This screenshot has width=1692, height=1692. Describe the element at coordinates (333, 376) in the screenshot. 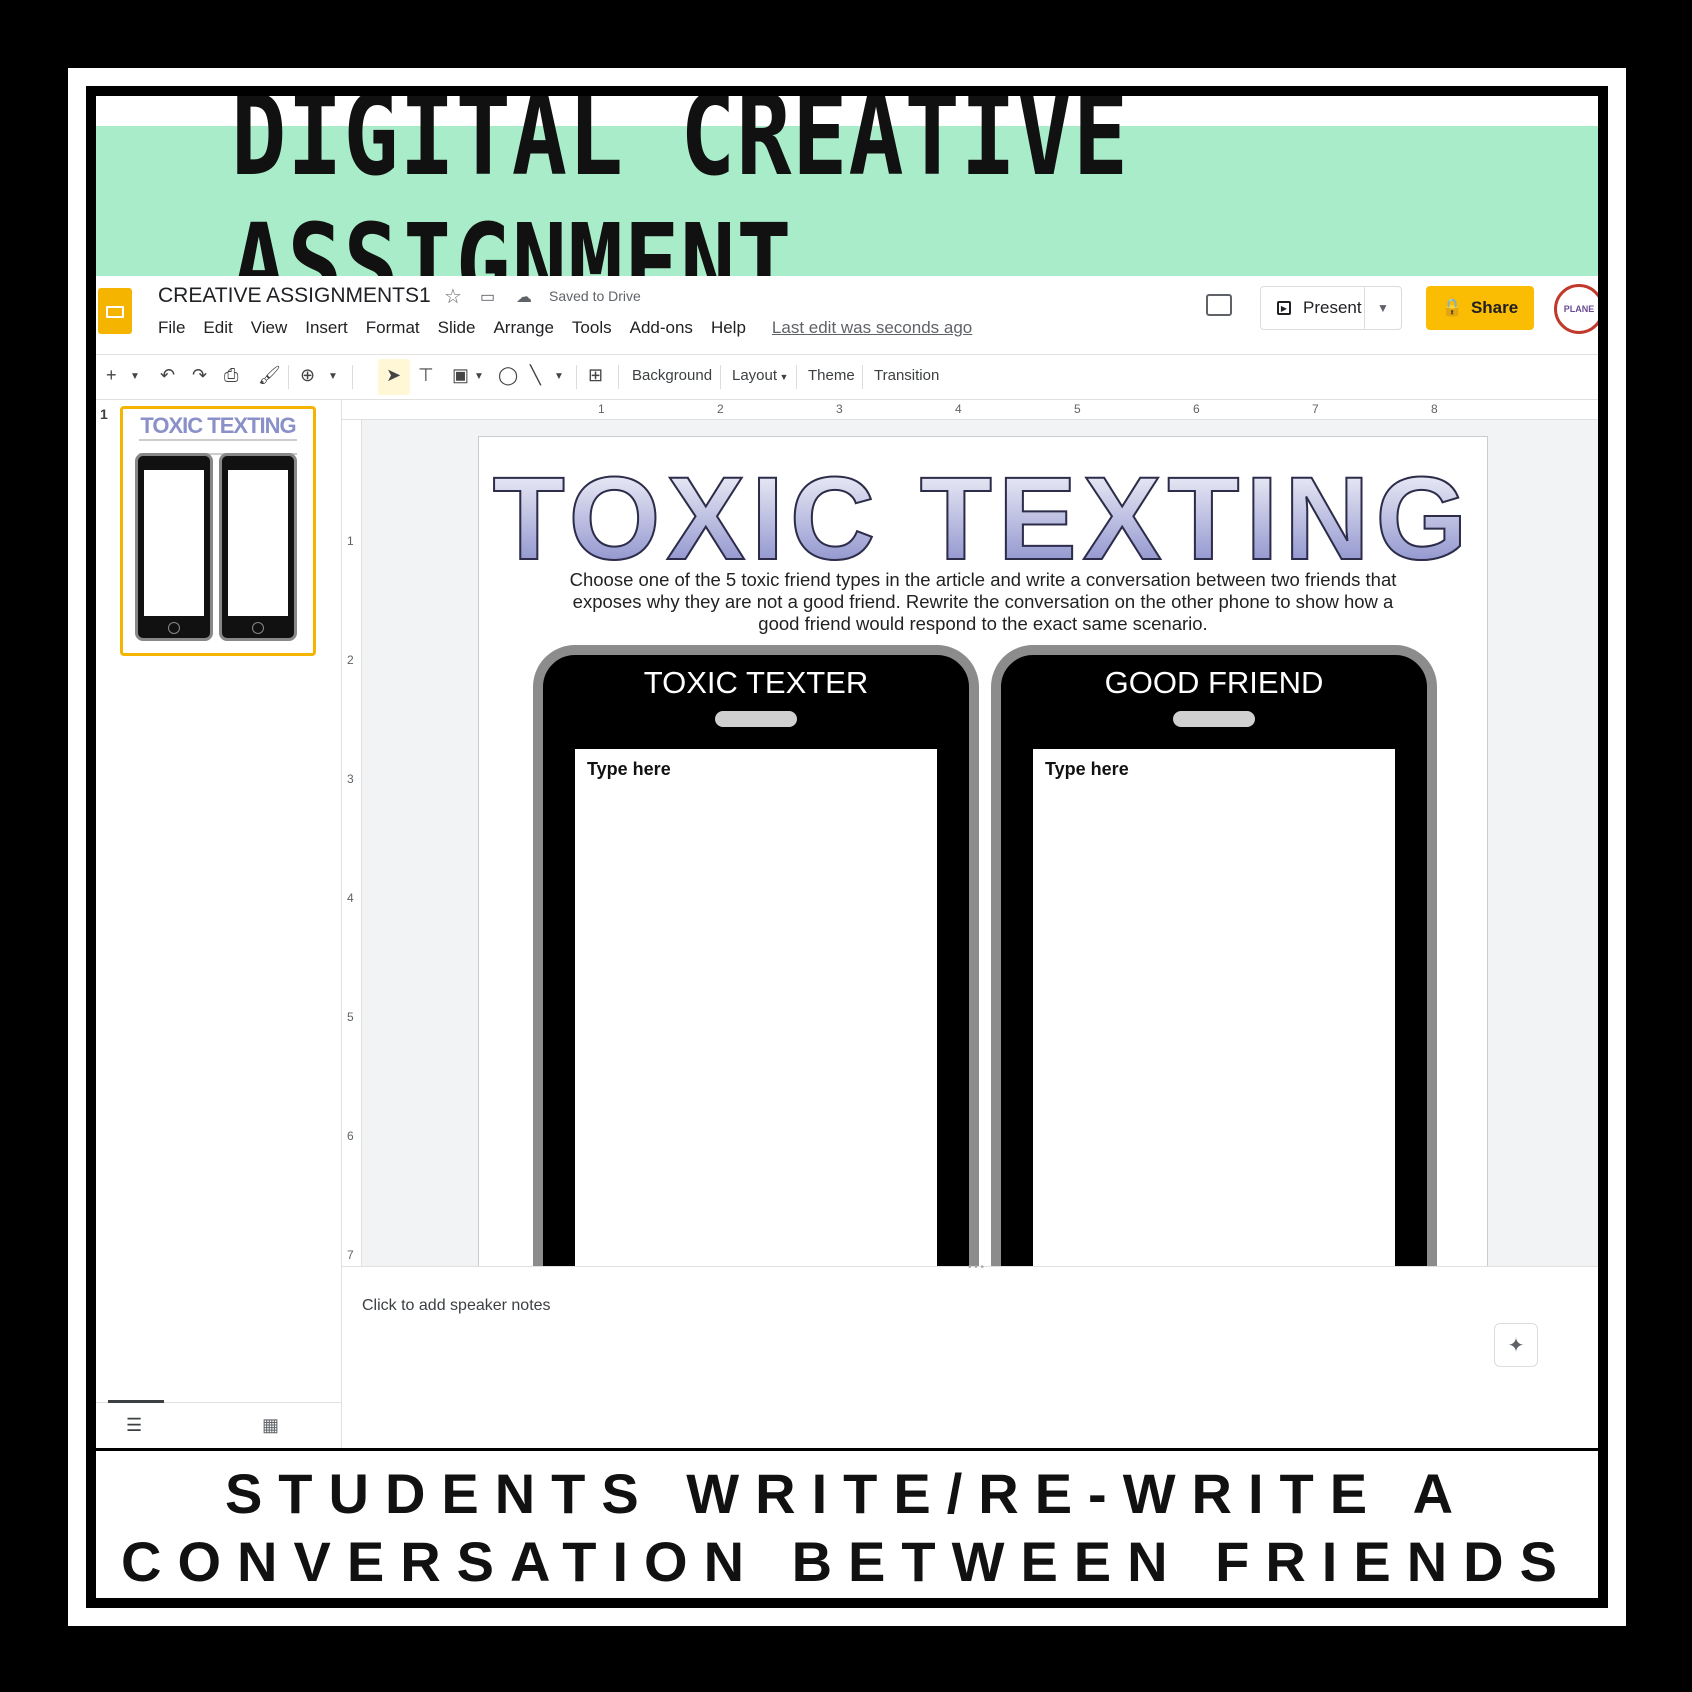

I see `zoom-dropdown-icon: ▼` at that location.